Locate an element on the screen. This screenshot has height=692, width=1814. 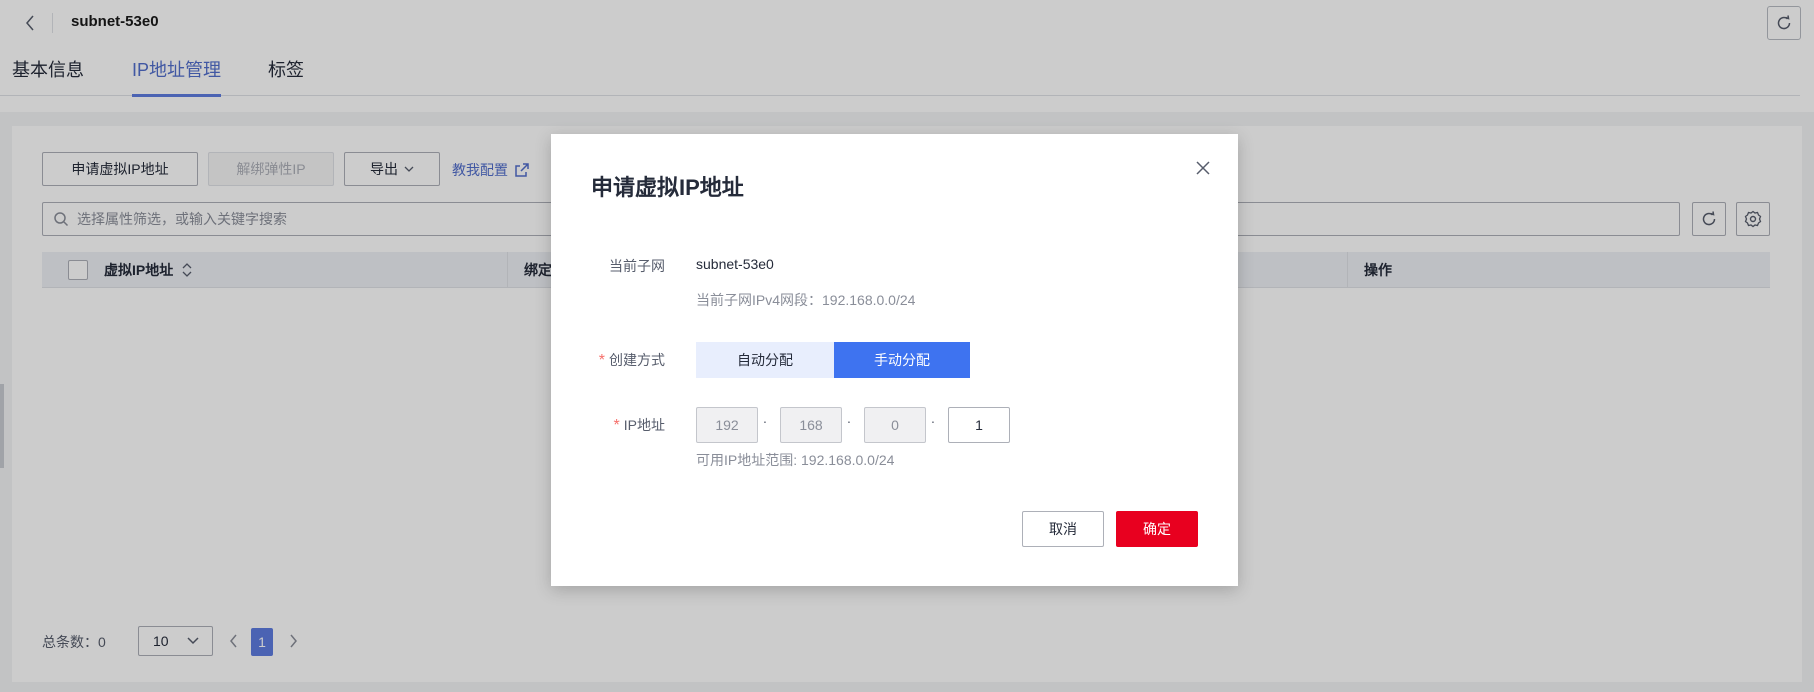
ip-octet-4-input: 1 is located at coordinates (979, 425).